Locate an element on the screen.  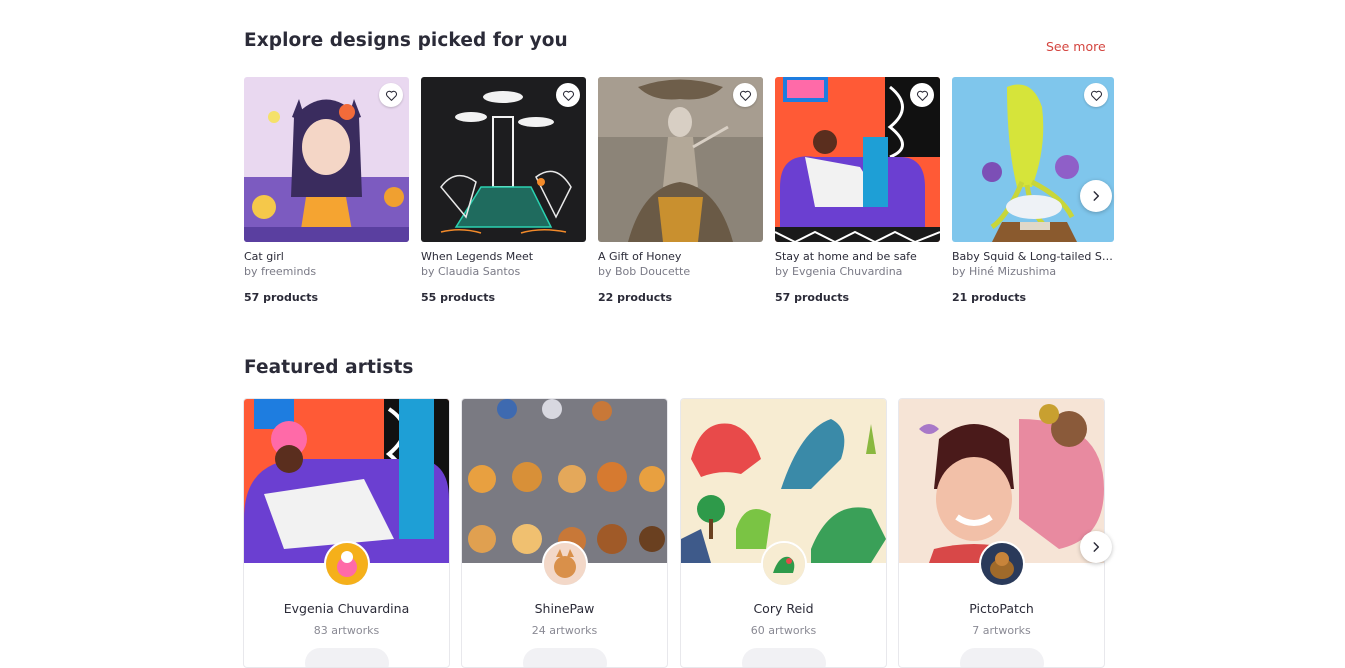
artist-artwork-count: 7 artworks is located at coordinates (1001, 630).